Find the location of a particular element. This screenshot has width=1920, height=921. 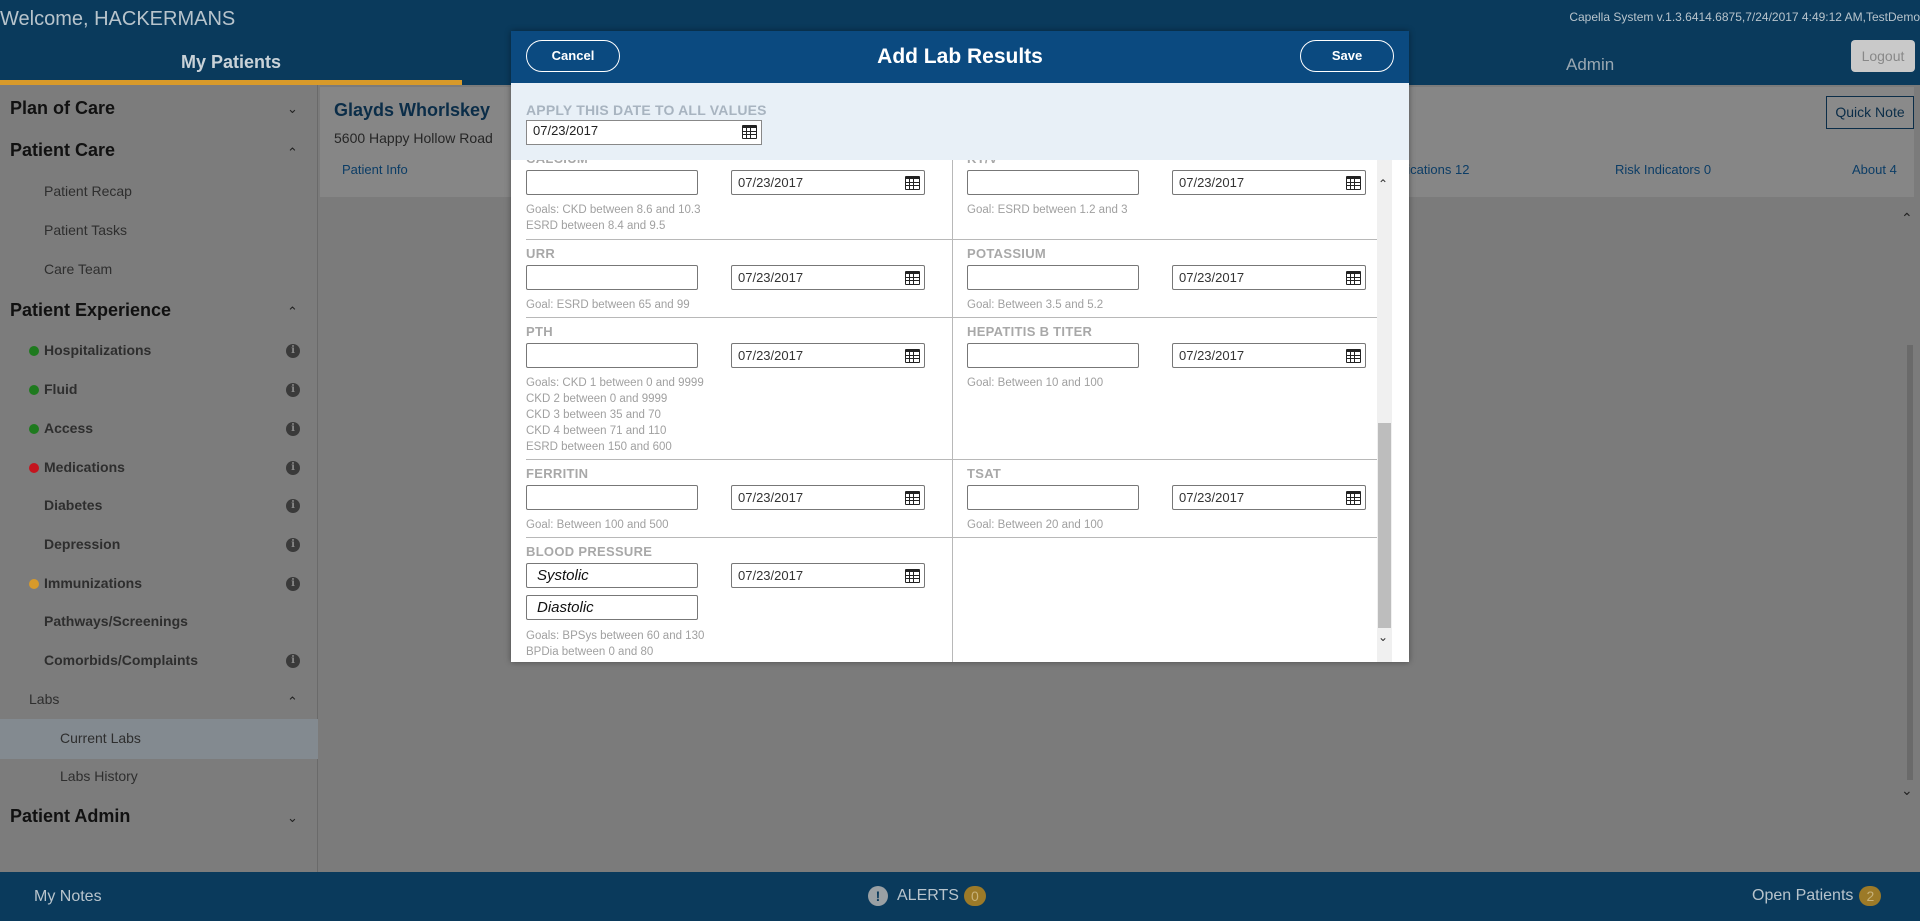

lab-goal-text-urr: Goal: ESRD between 65 and 99 is located at coordinates (608, 305).